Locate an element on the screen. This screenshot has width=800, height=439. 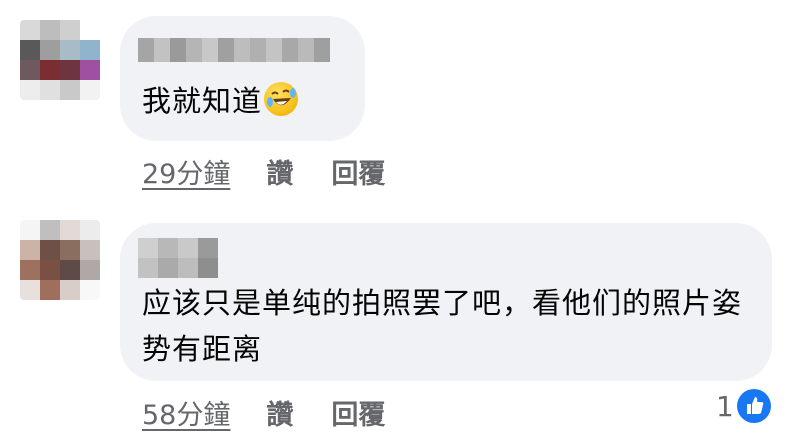
reaction-summary: 1 is located at coordinates (743, 406).